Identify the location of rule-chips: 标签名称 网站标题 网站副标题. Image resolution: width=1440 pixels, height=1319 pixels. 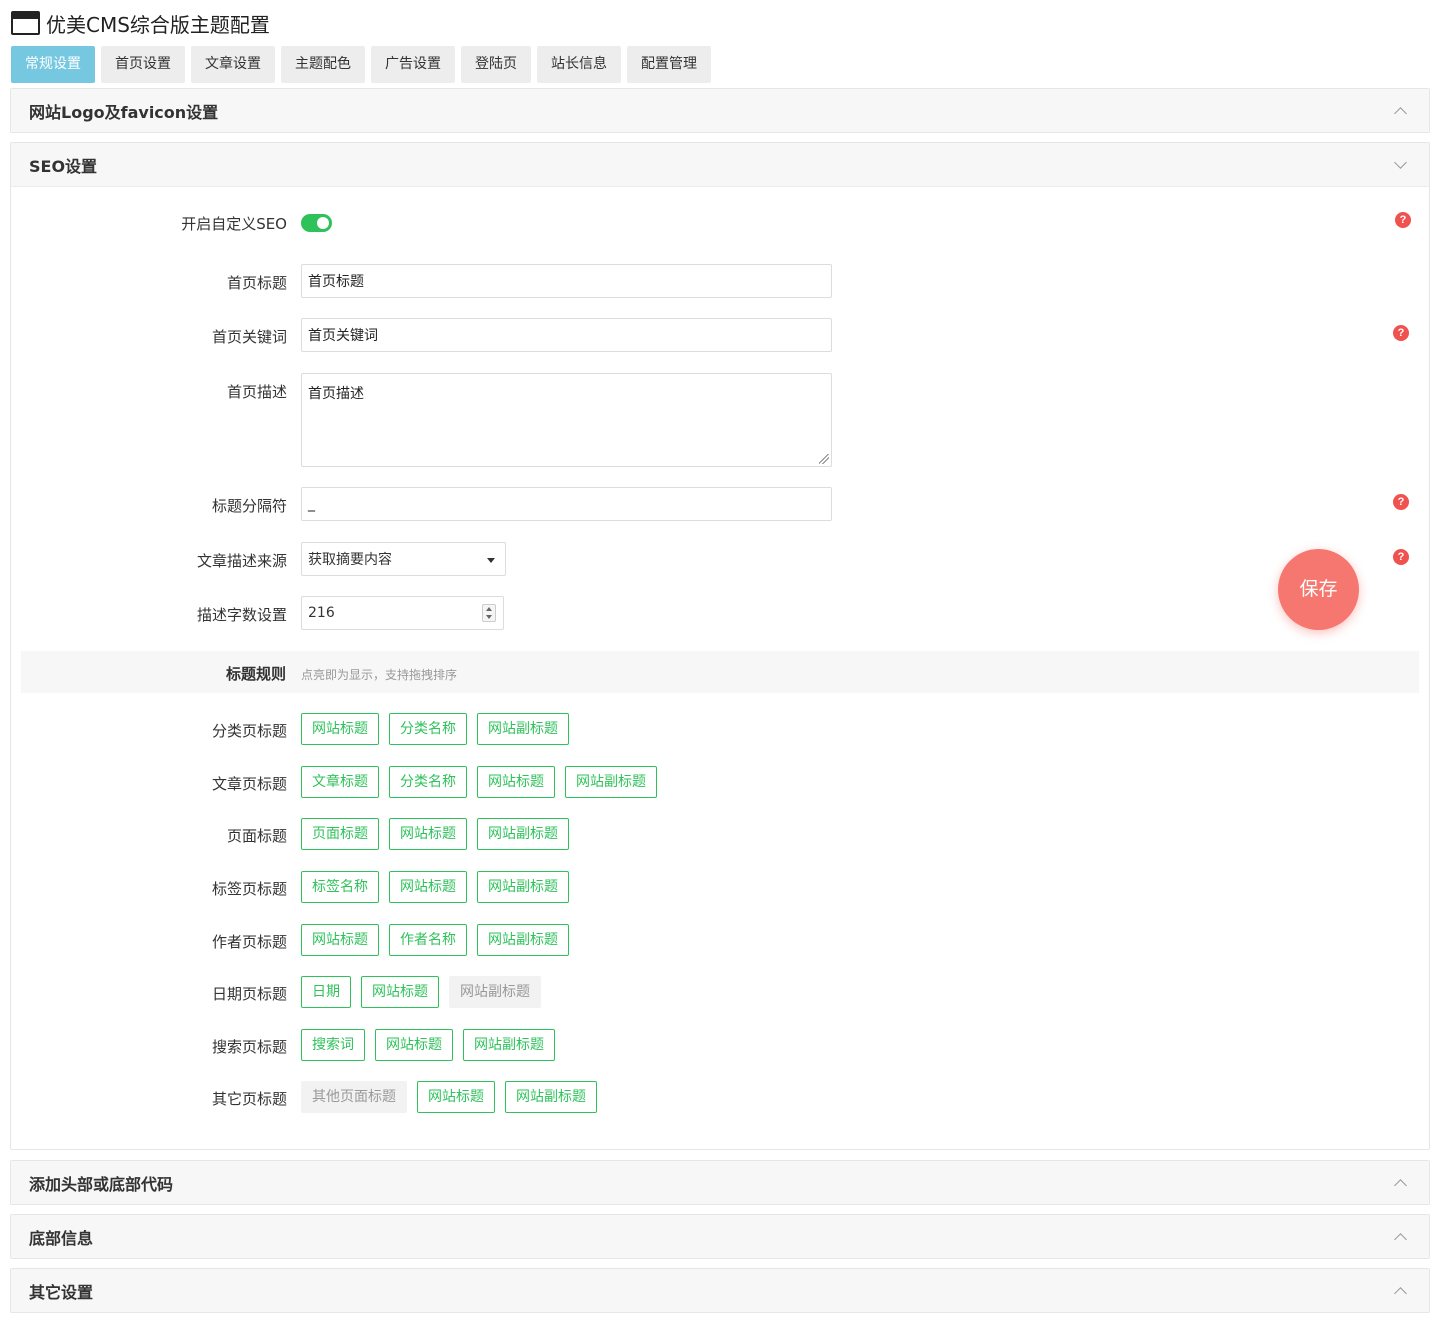
(440, 887).